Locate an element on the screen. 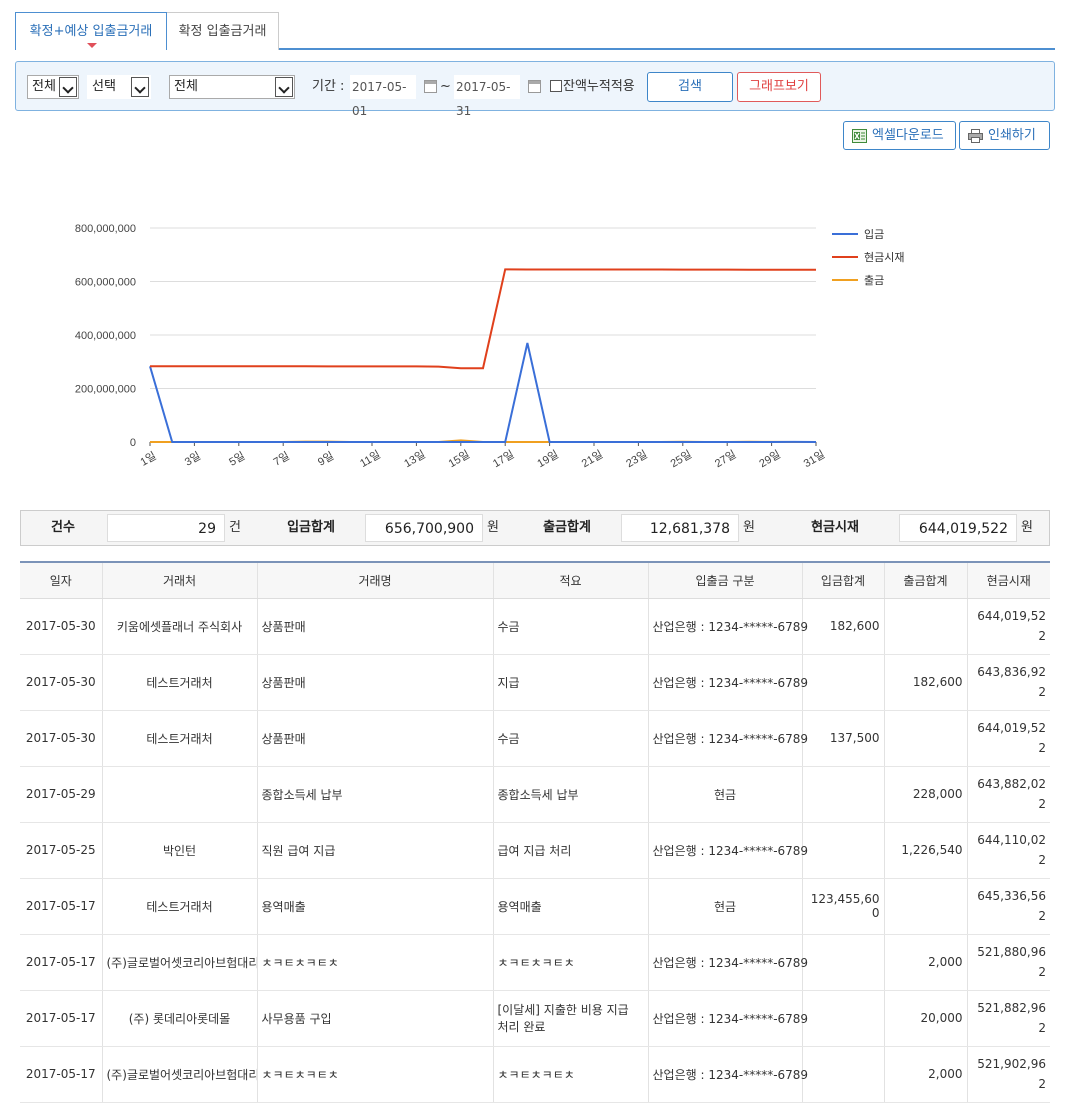 Image resolution: width=1067 pixels, height=1106 pixels. column-header-withdraw: 출금합계 is located at coordinates (926, 580).